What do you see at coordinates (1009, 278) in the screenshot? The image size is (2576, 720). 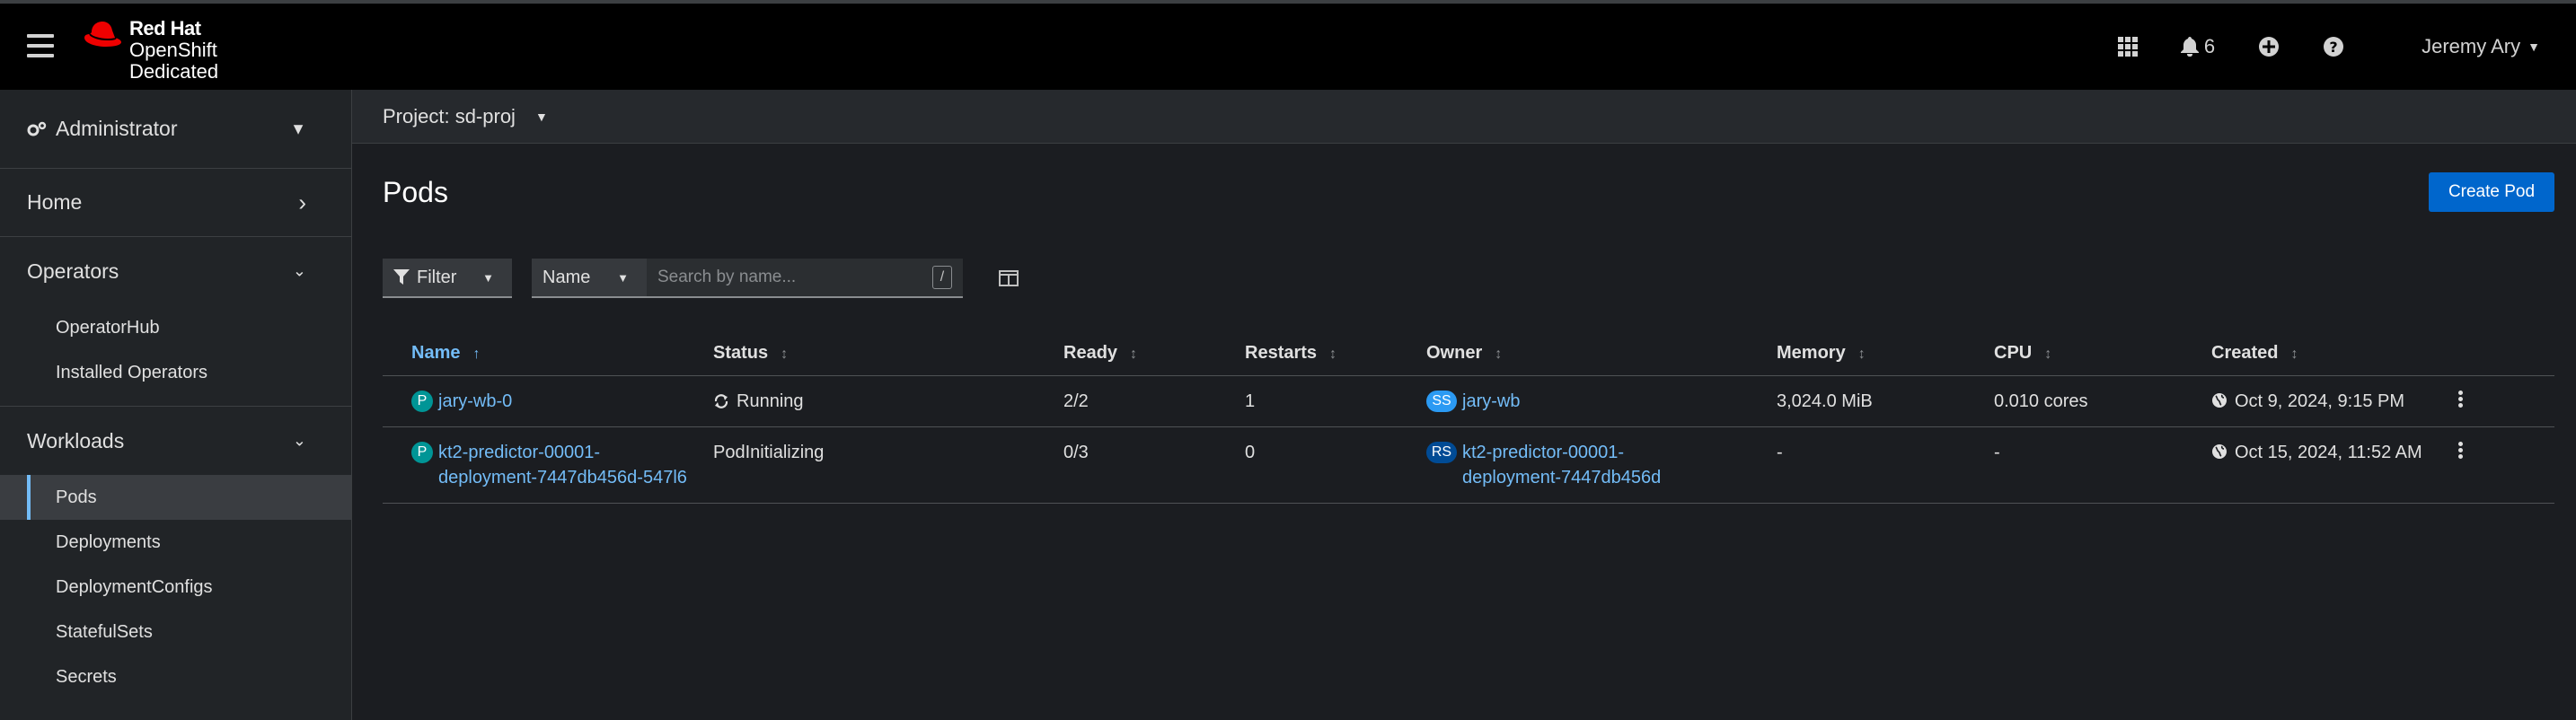 I see `manage-columns-icon` at bounding box center [1009, 278].